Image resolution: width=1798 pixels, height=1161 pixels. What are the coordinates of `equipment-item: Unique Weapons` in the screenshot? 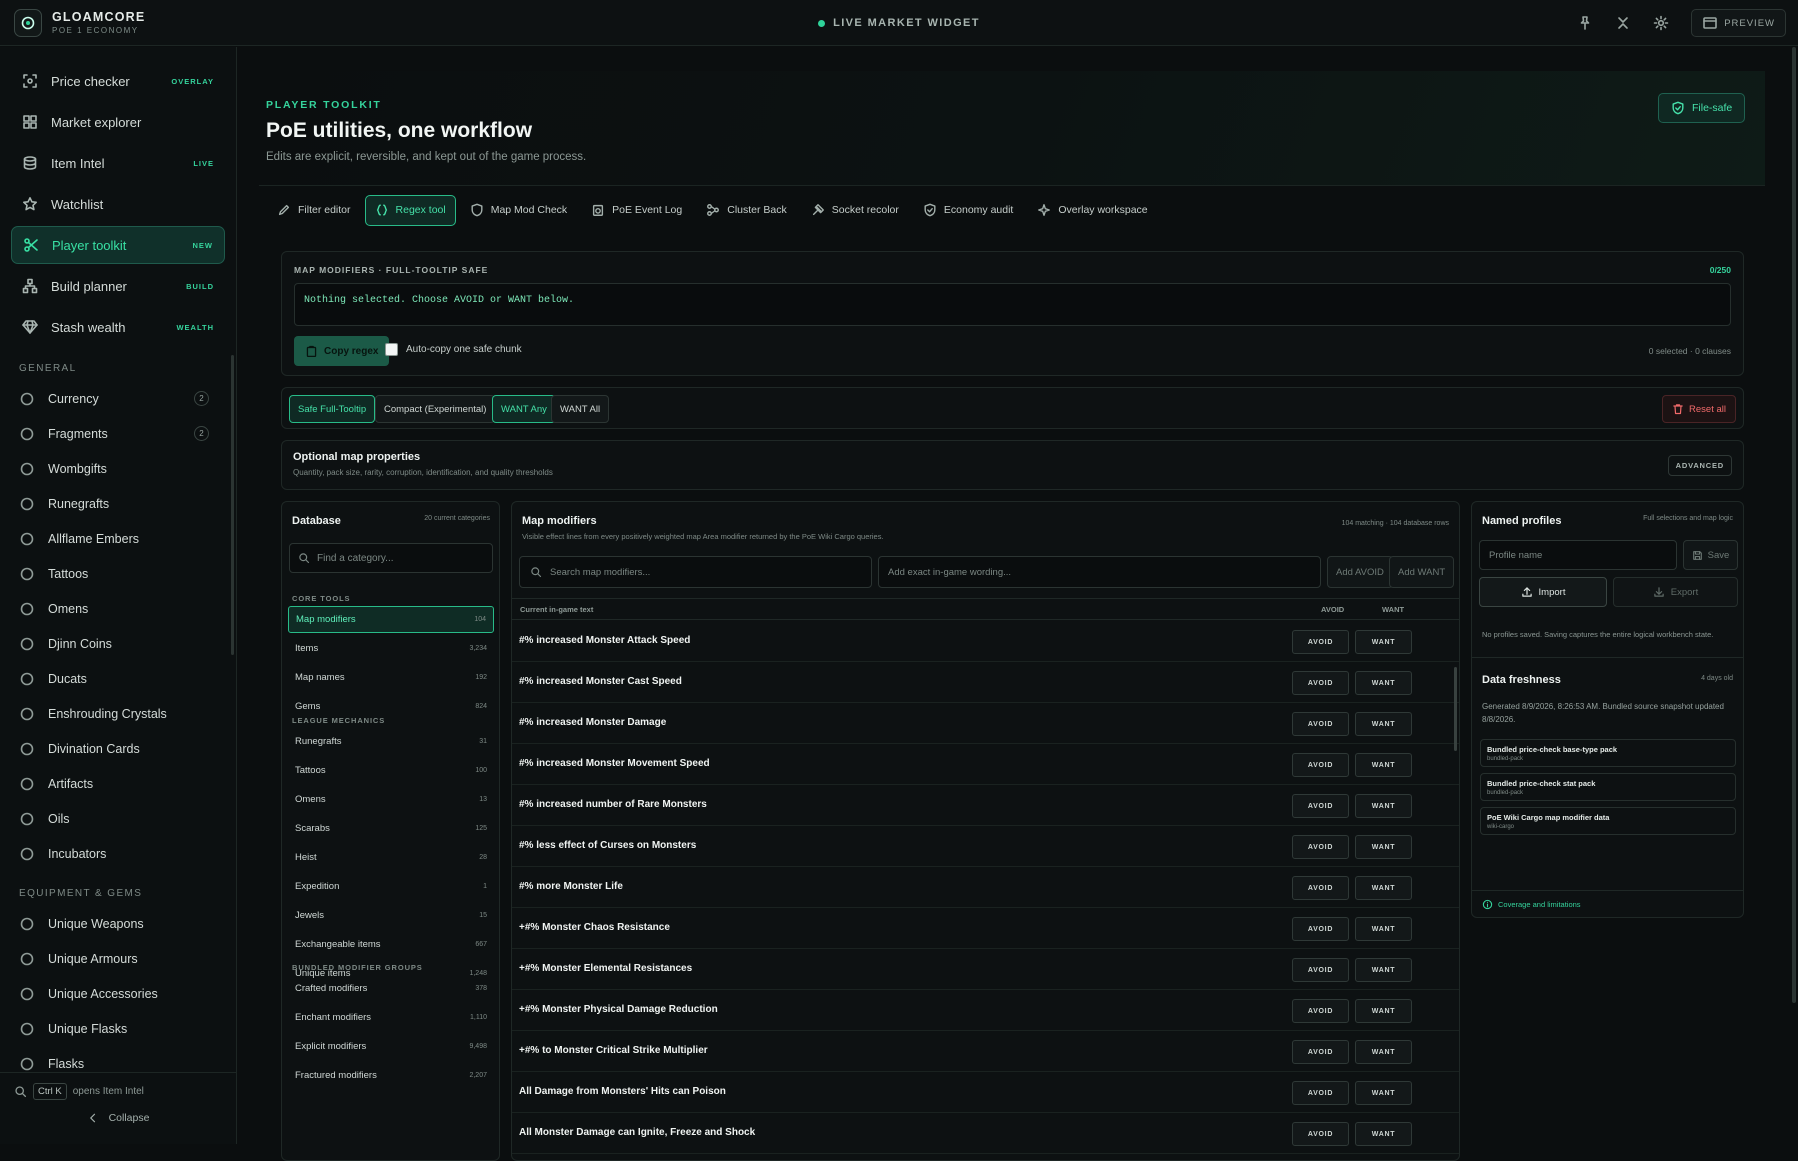 It's located at (118, 923).